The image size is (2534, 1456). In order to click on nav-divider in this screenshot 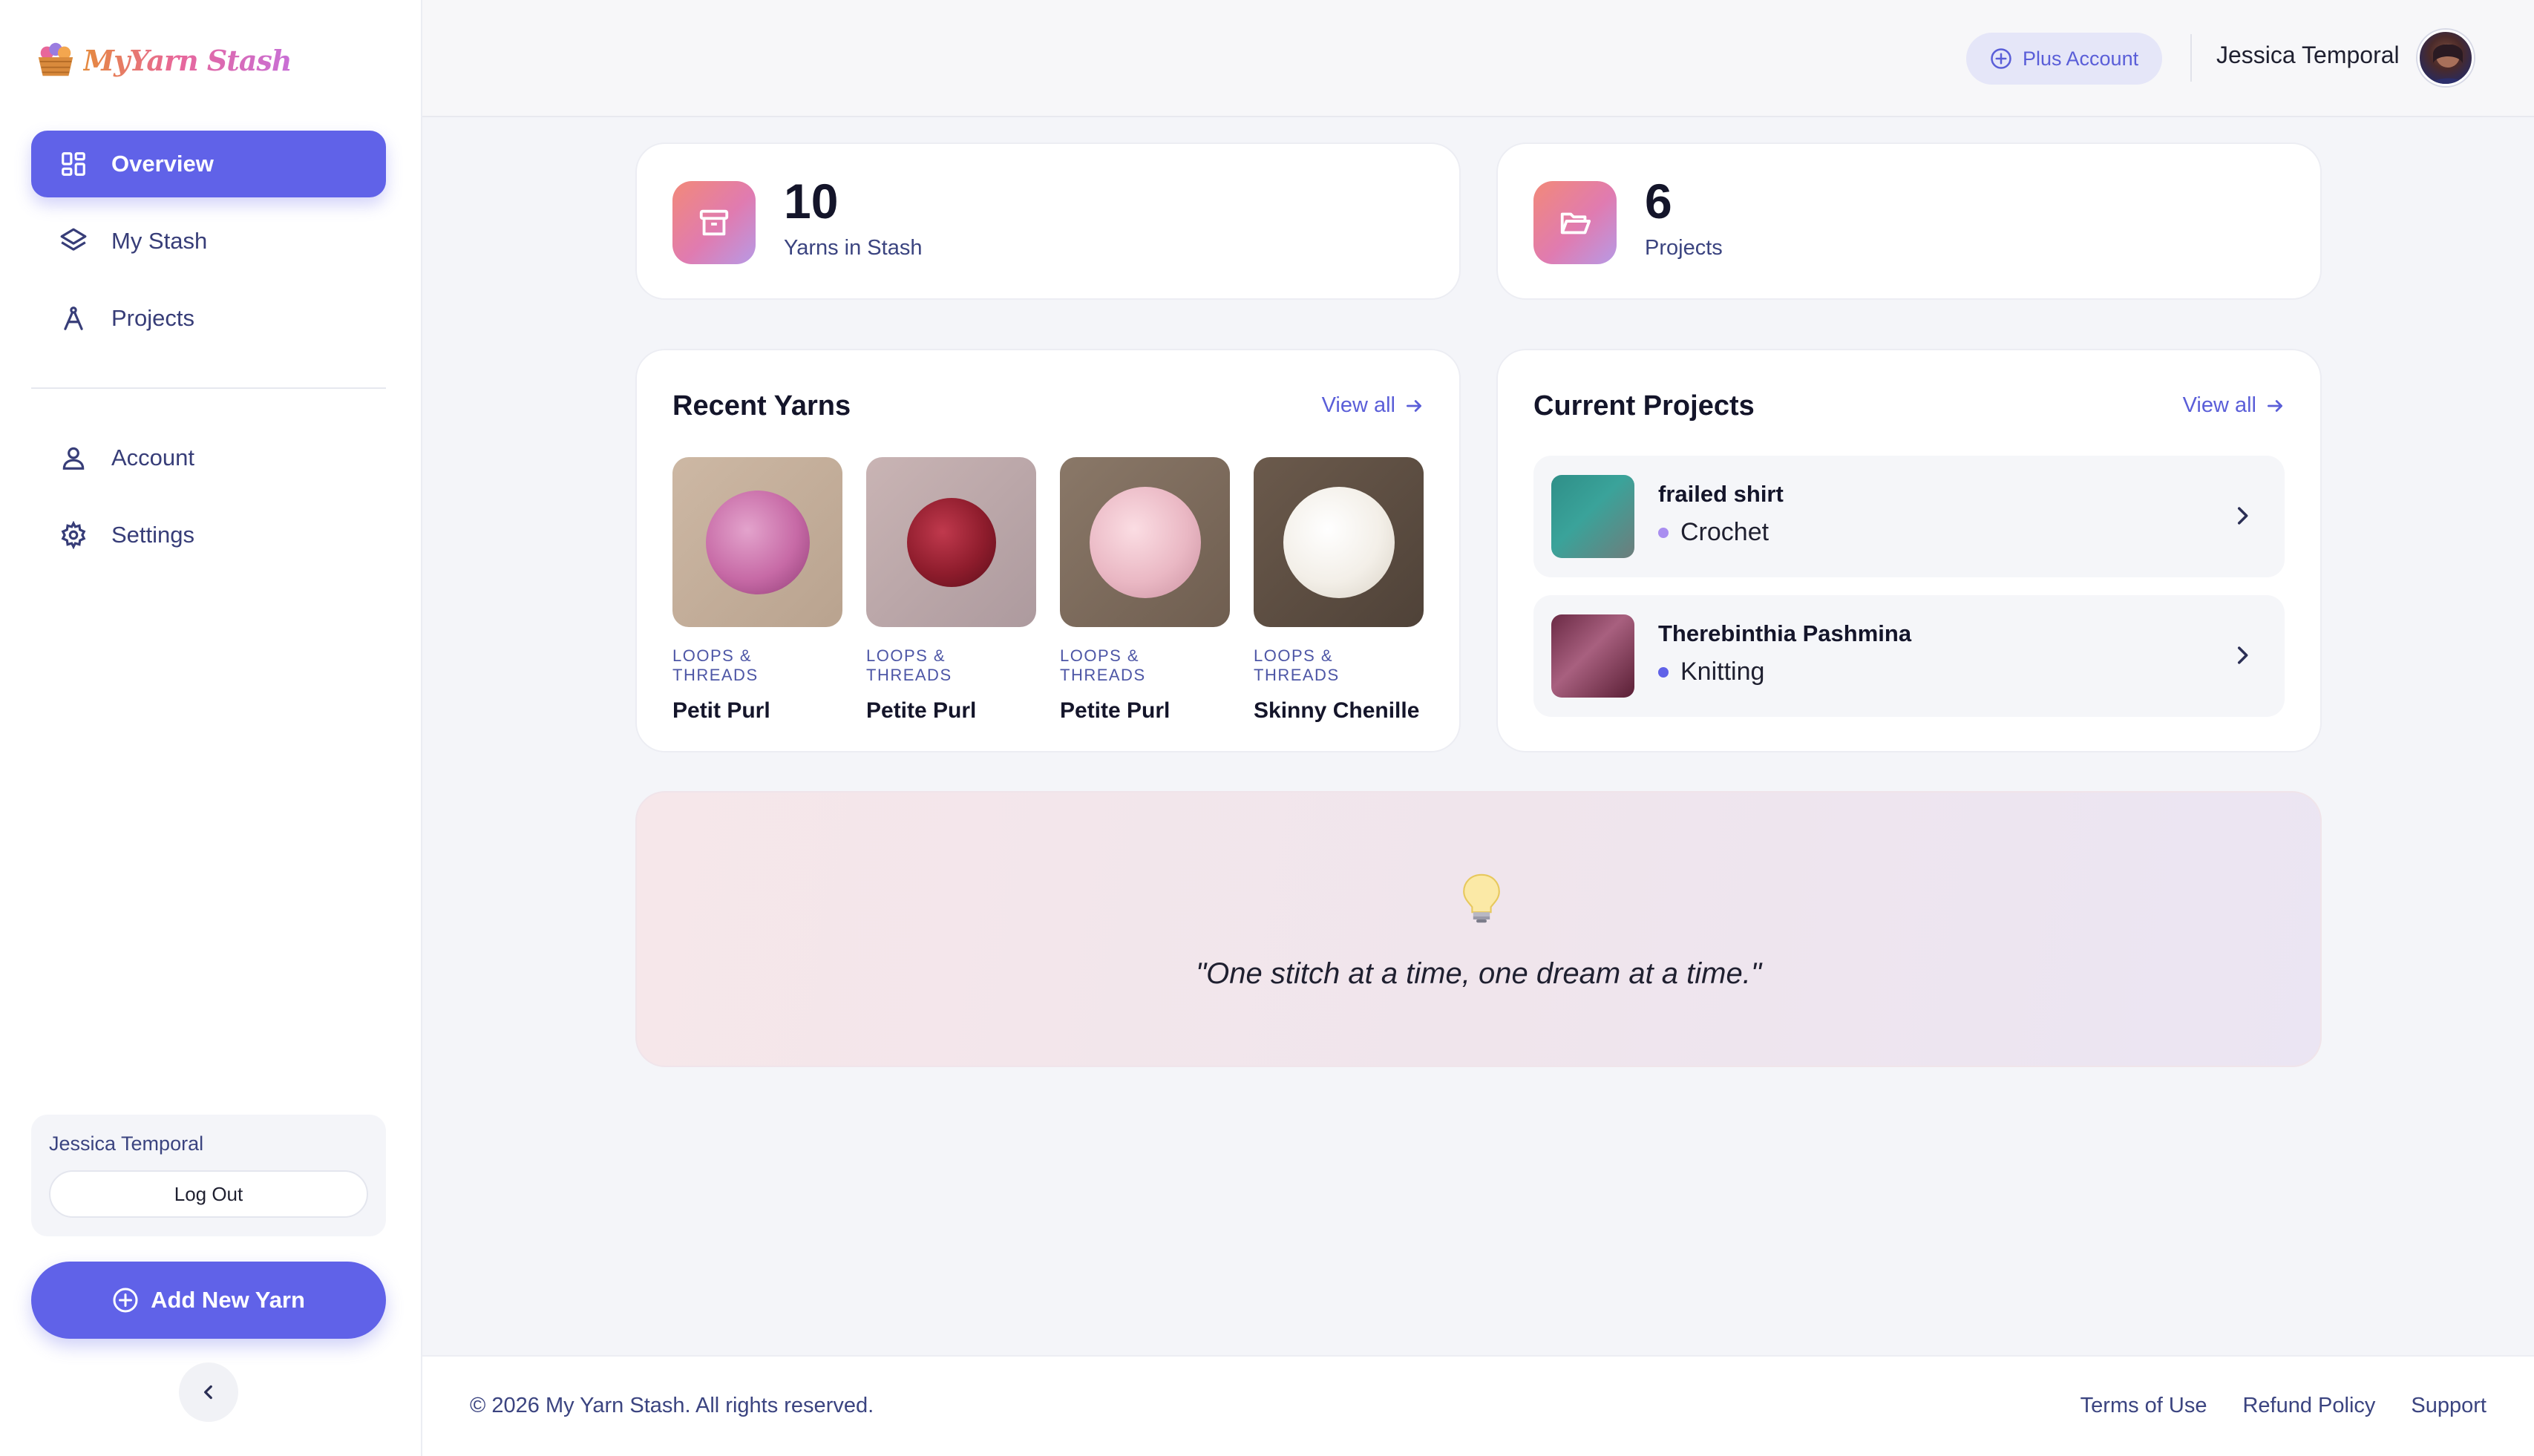, I will do `click(208, 388)`.